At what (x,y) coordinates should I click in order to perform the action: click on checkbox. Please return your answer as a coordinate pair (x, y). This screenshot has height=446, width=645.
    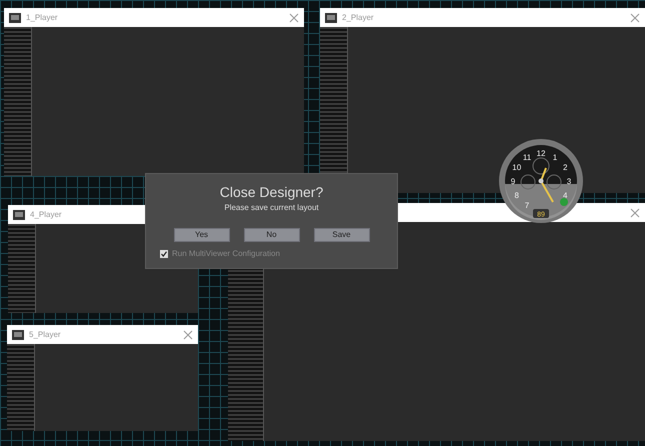
    Looking at the image, I should click on (164, 254).